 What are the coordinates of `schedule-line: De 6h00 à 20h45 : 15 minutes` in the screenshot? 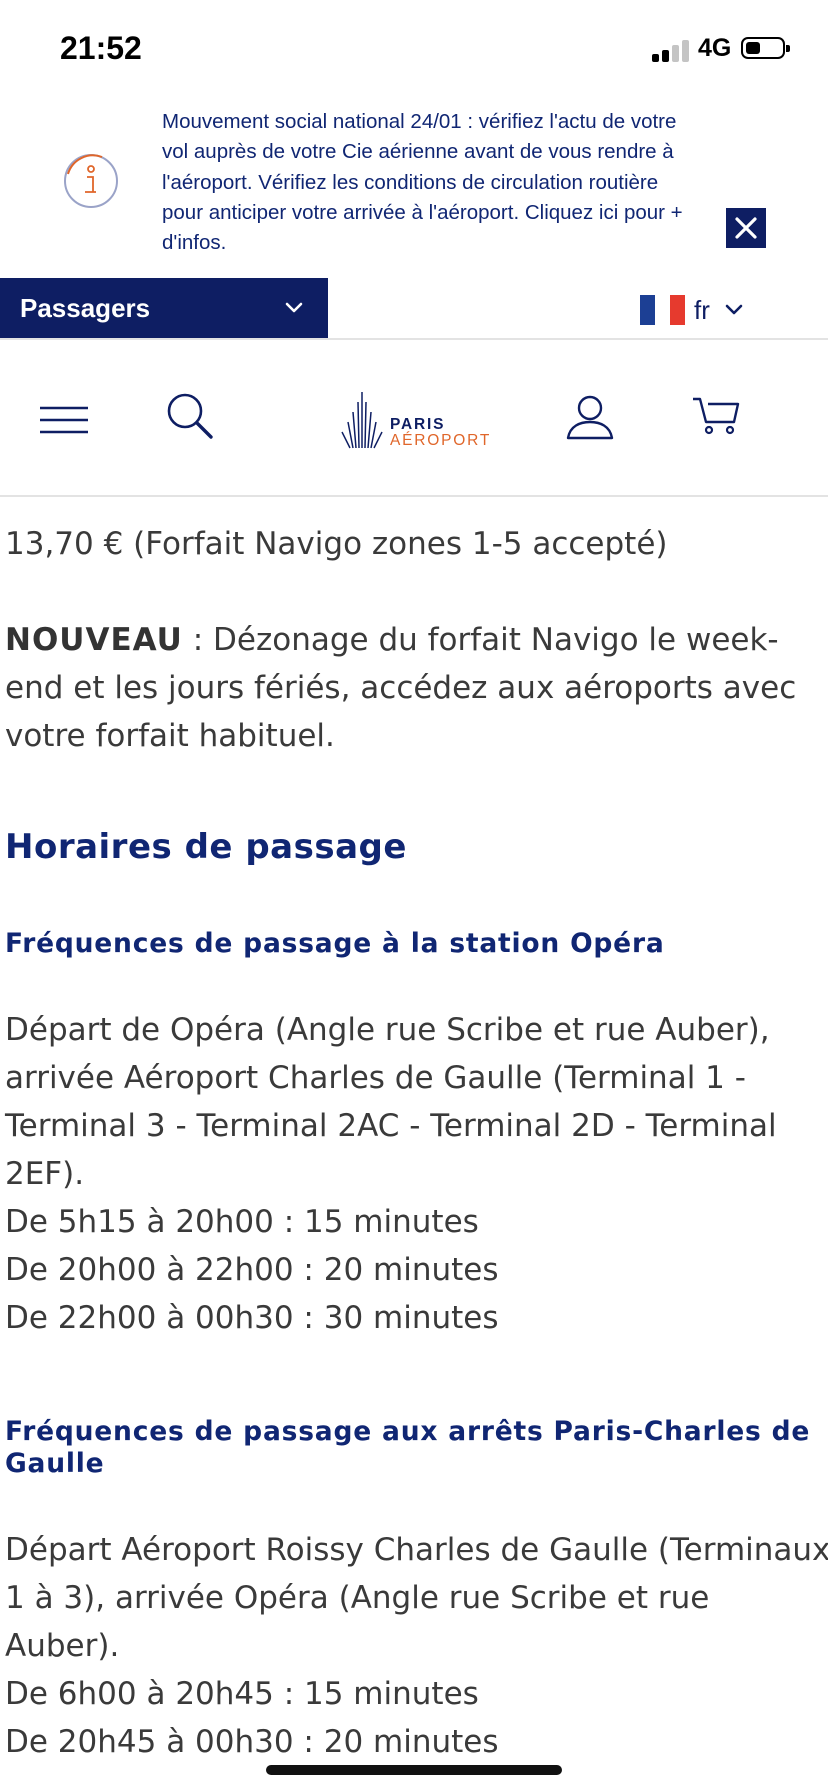 It's located at (242, 1694).